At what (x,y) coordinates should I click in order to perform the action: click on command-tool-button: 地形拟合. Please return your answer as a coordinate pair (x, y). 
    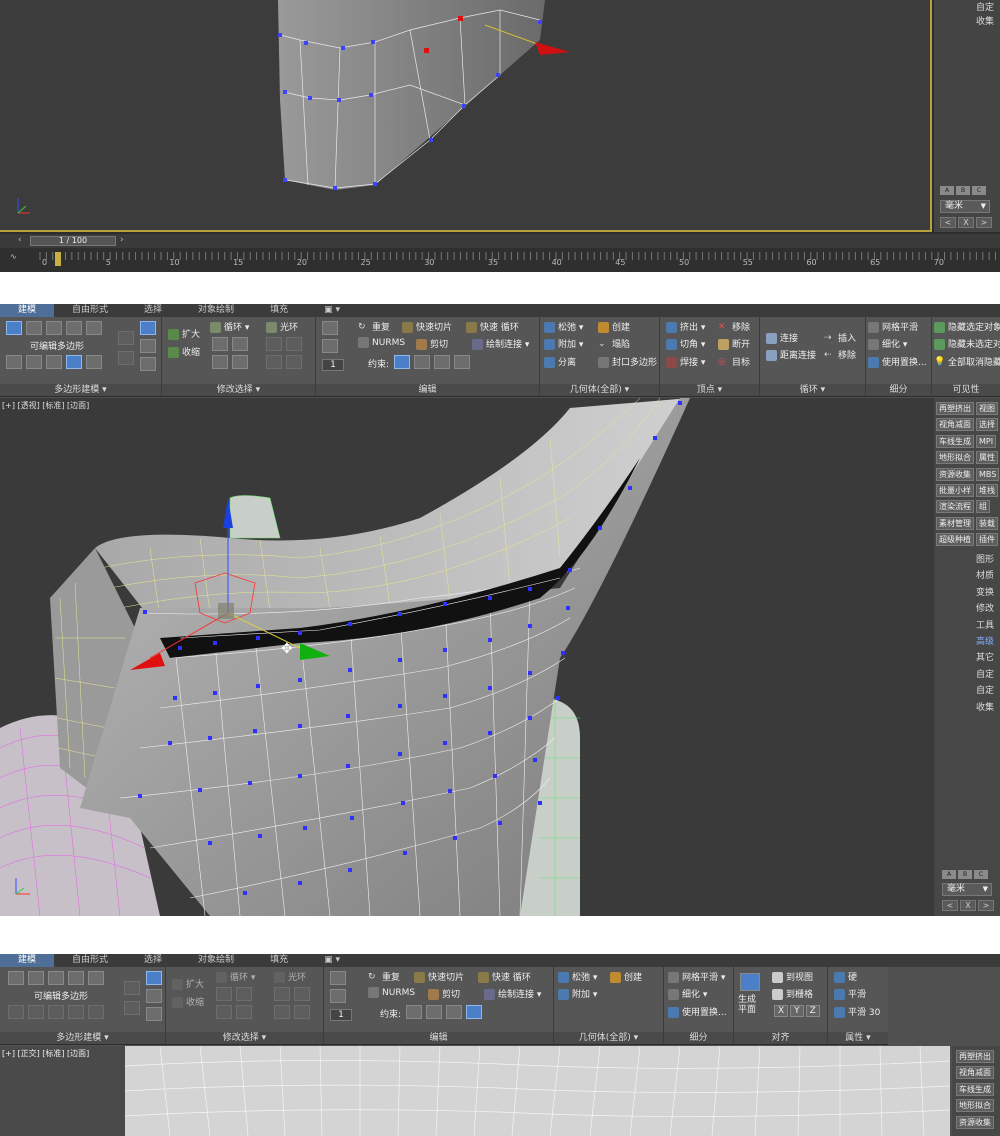
    Looking at the image, I should click on (955, 458).